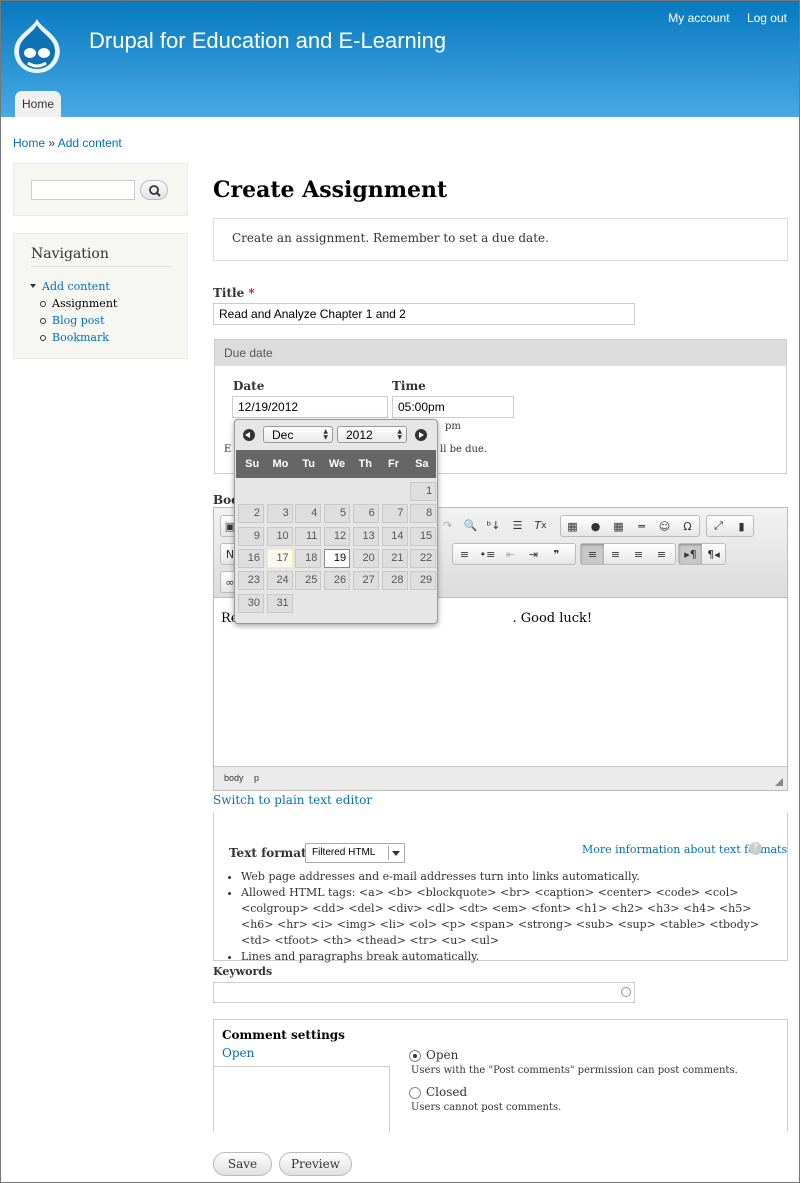 Image resolution: width=800 pixels, height=1183 pixels. Describe the element at coordinates (251, 514) in the screenshot. I see `calendar-day-2: 2` at that location.